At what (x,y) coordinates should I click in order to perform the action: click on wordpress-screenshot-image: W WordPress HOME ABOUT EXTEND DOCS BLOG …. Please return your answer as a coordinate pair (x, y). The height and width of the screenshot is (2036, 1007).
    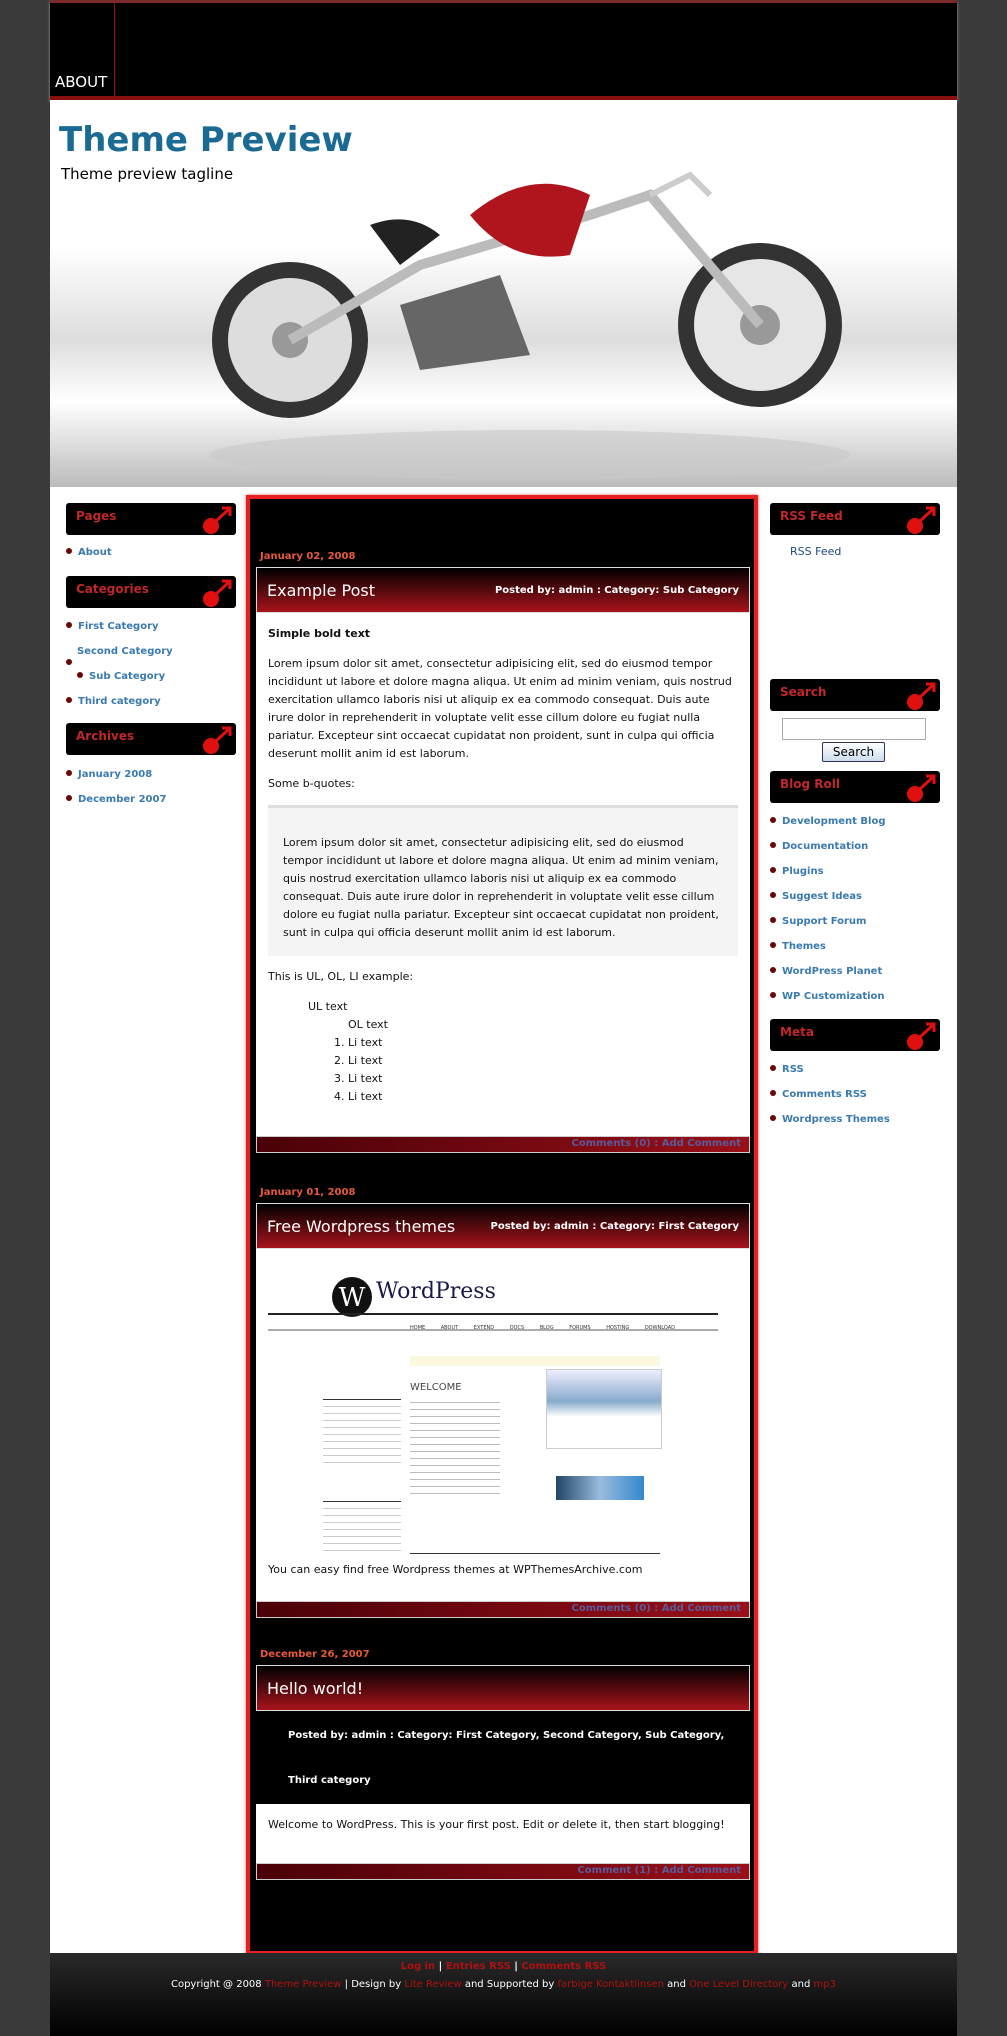
    Looking at the image, I should click on (503, 1411).